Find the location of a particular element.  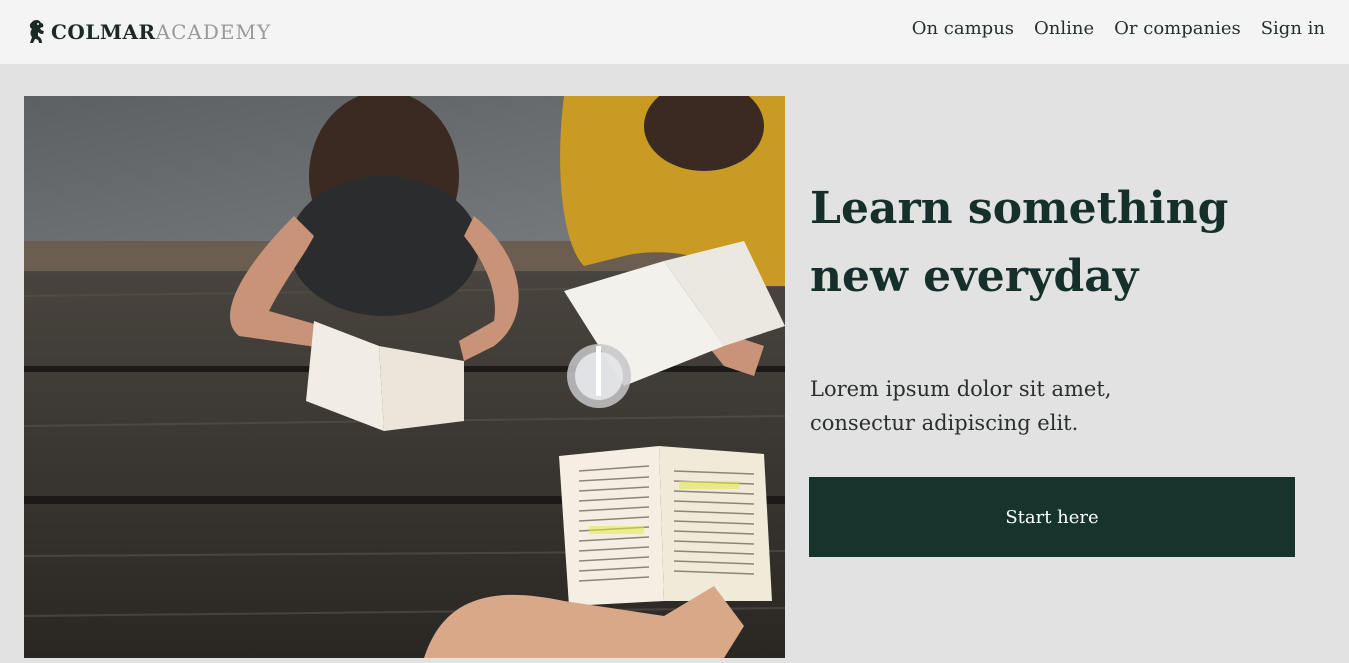

main-nav: On campus Online Or companies Sign in is located at coordinates (1118, 28).